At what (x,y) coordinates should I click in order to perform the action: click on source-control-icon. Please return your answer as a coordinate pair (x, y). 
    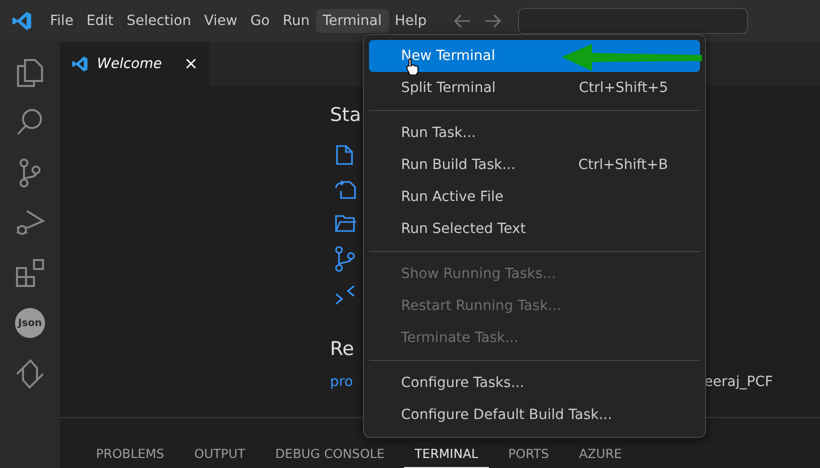
    Looking at the image, I should click on (30, 173).